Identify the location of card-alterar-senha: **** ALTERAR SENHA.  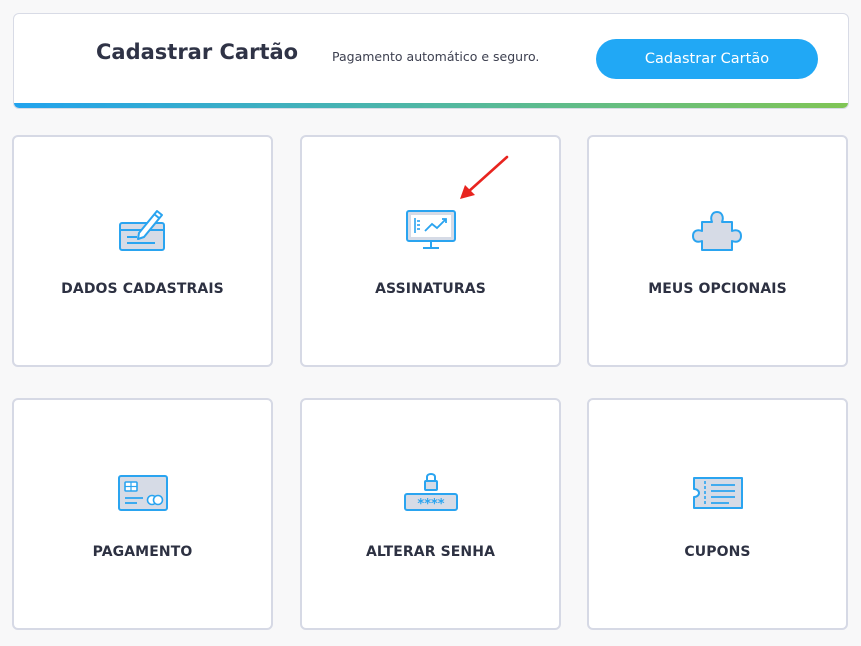
(430, 514).